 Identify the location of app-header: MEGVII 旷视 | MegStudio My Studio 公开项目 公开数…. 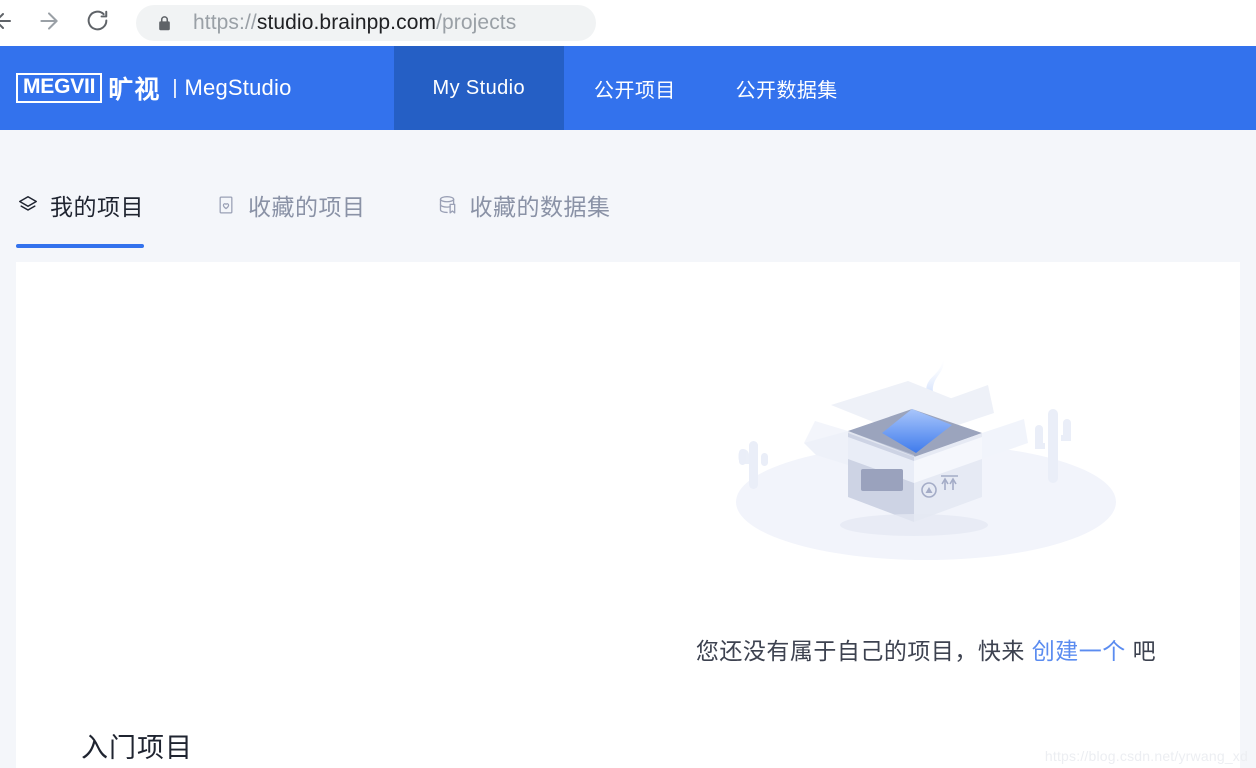
(628, 91).